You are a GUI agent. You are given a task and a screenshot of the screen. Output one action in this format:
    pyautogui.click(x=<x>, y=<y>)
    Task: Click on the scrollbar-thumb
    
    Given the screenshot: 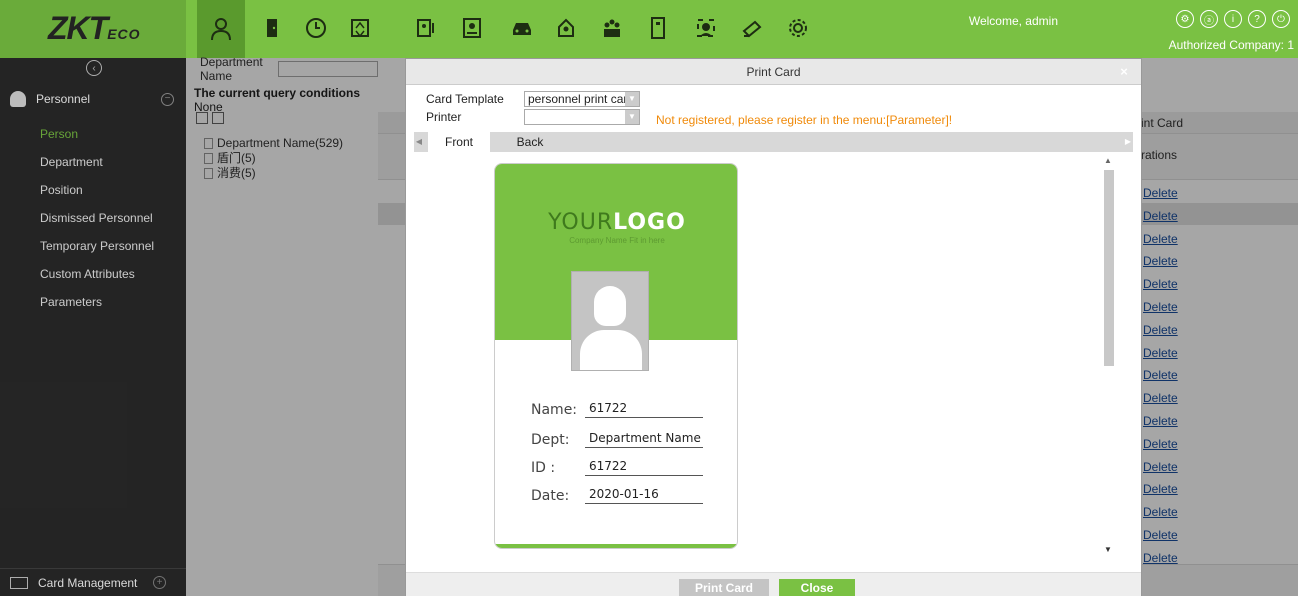 What is the action you would take?
    pyautogui.click(x=1109, y=268)
    